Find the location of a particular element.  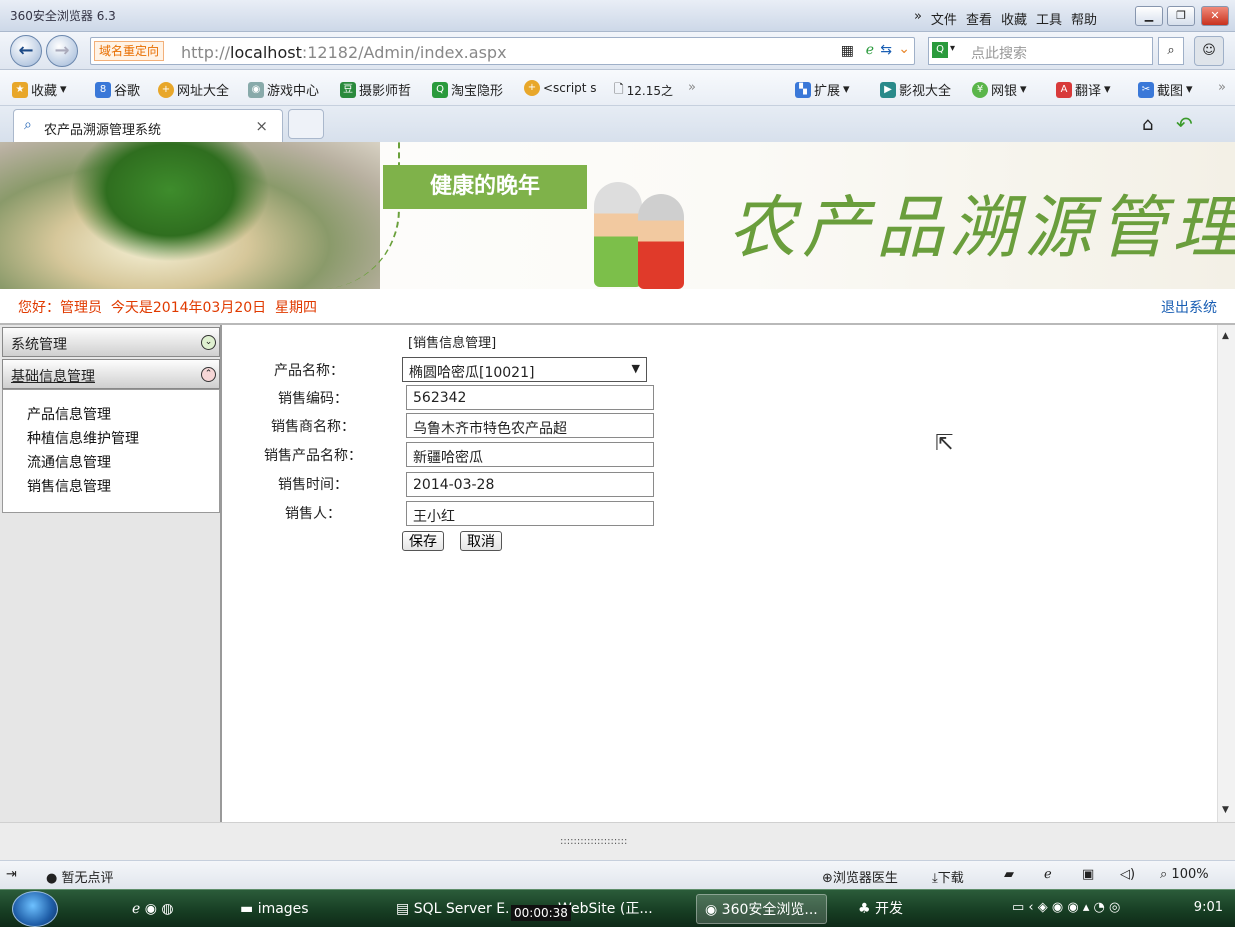

redirect-badge: 域名重定向 is located at coordinates (129, 51).